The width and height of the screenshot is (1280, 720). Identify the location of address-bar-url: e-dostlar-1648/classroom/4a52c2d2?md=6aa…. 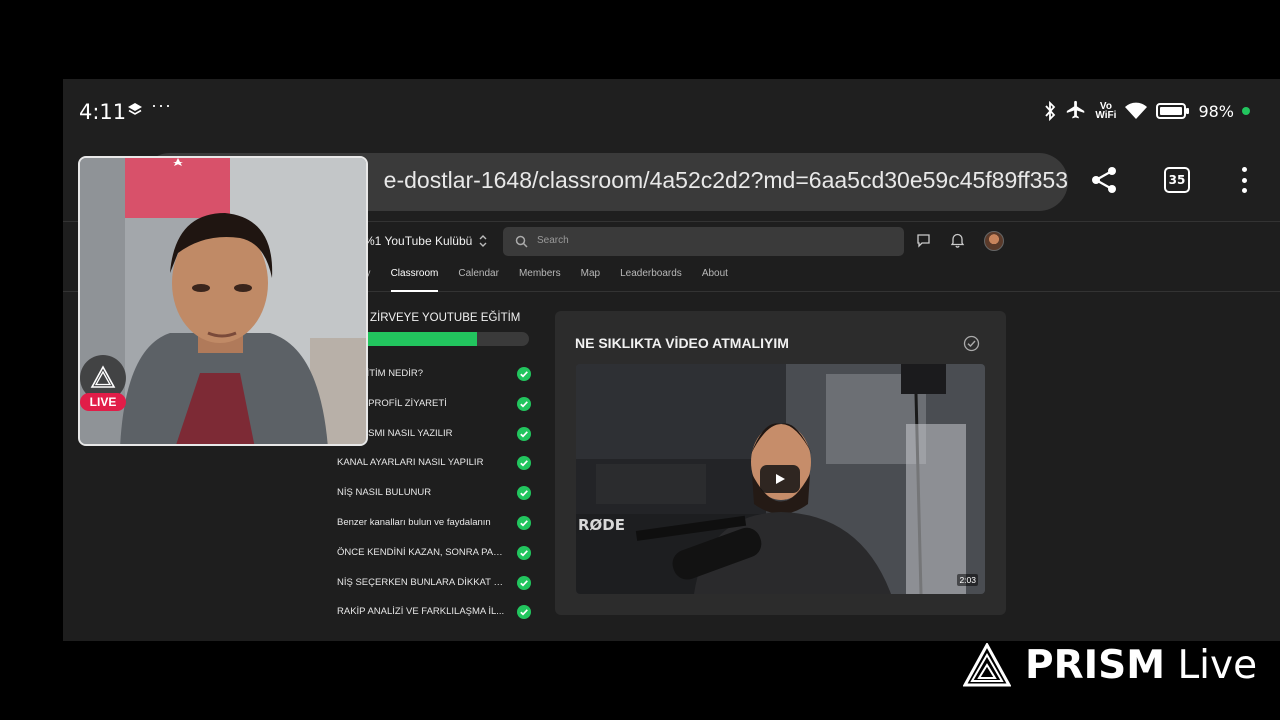
(725, 180).